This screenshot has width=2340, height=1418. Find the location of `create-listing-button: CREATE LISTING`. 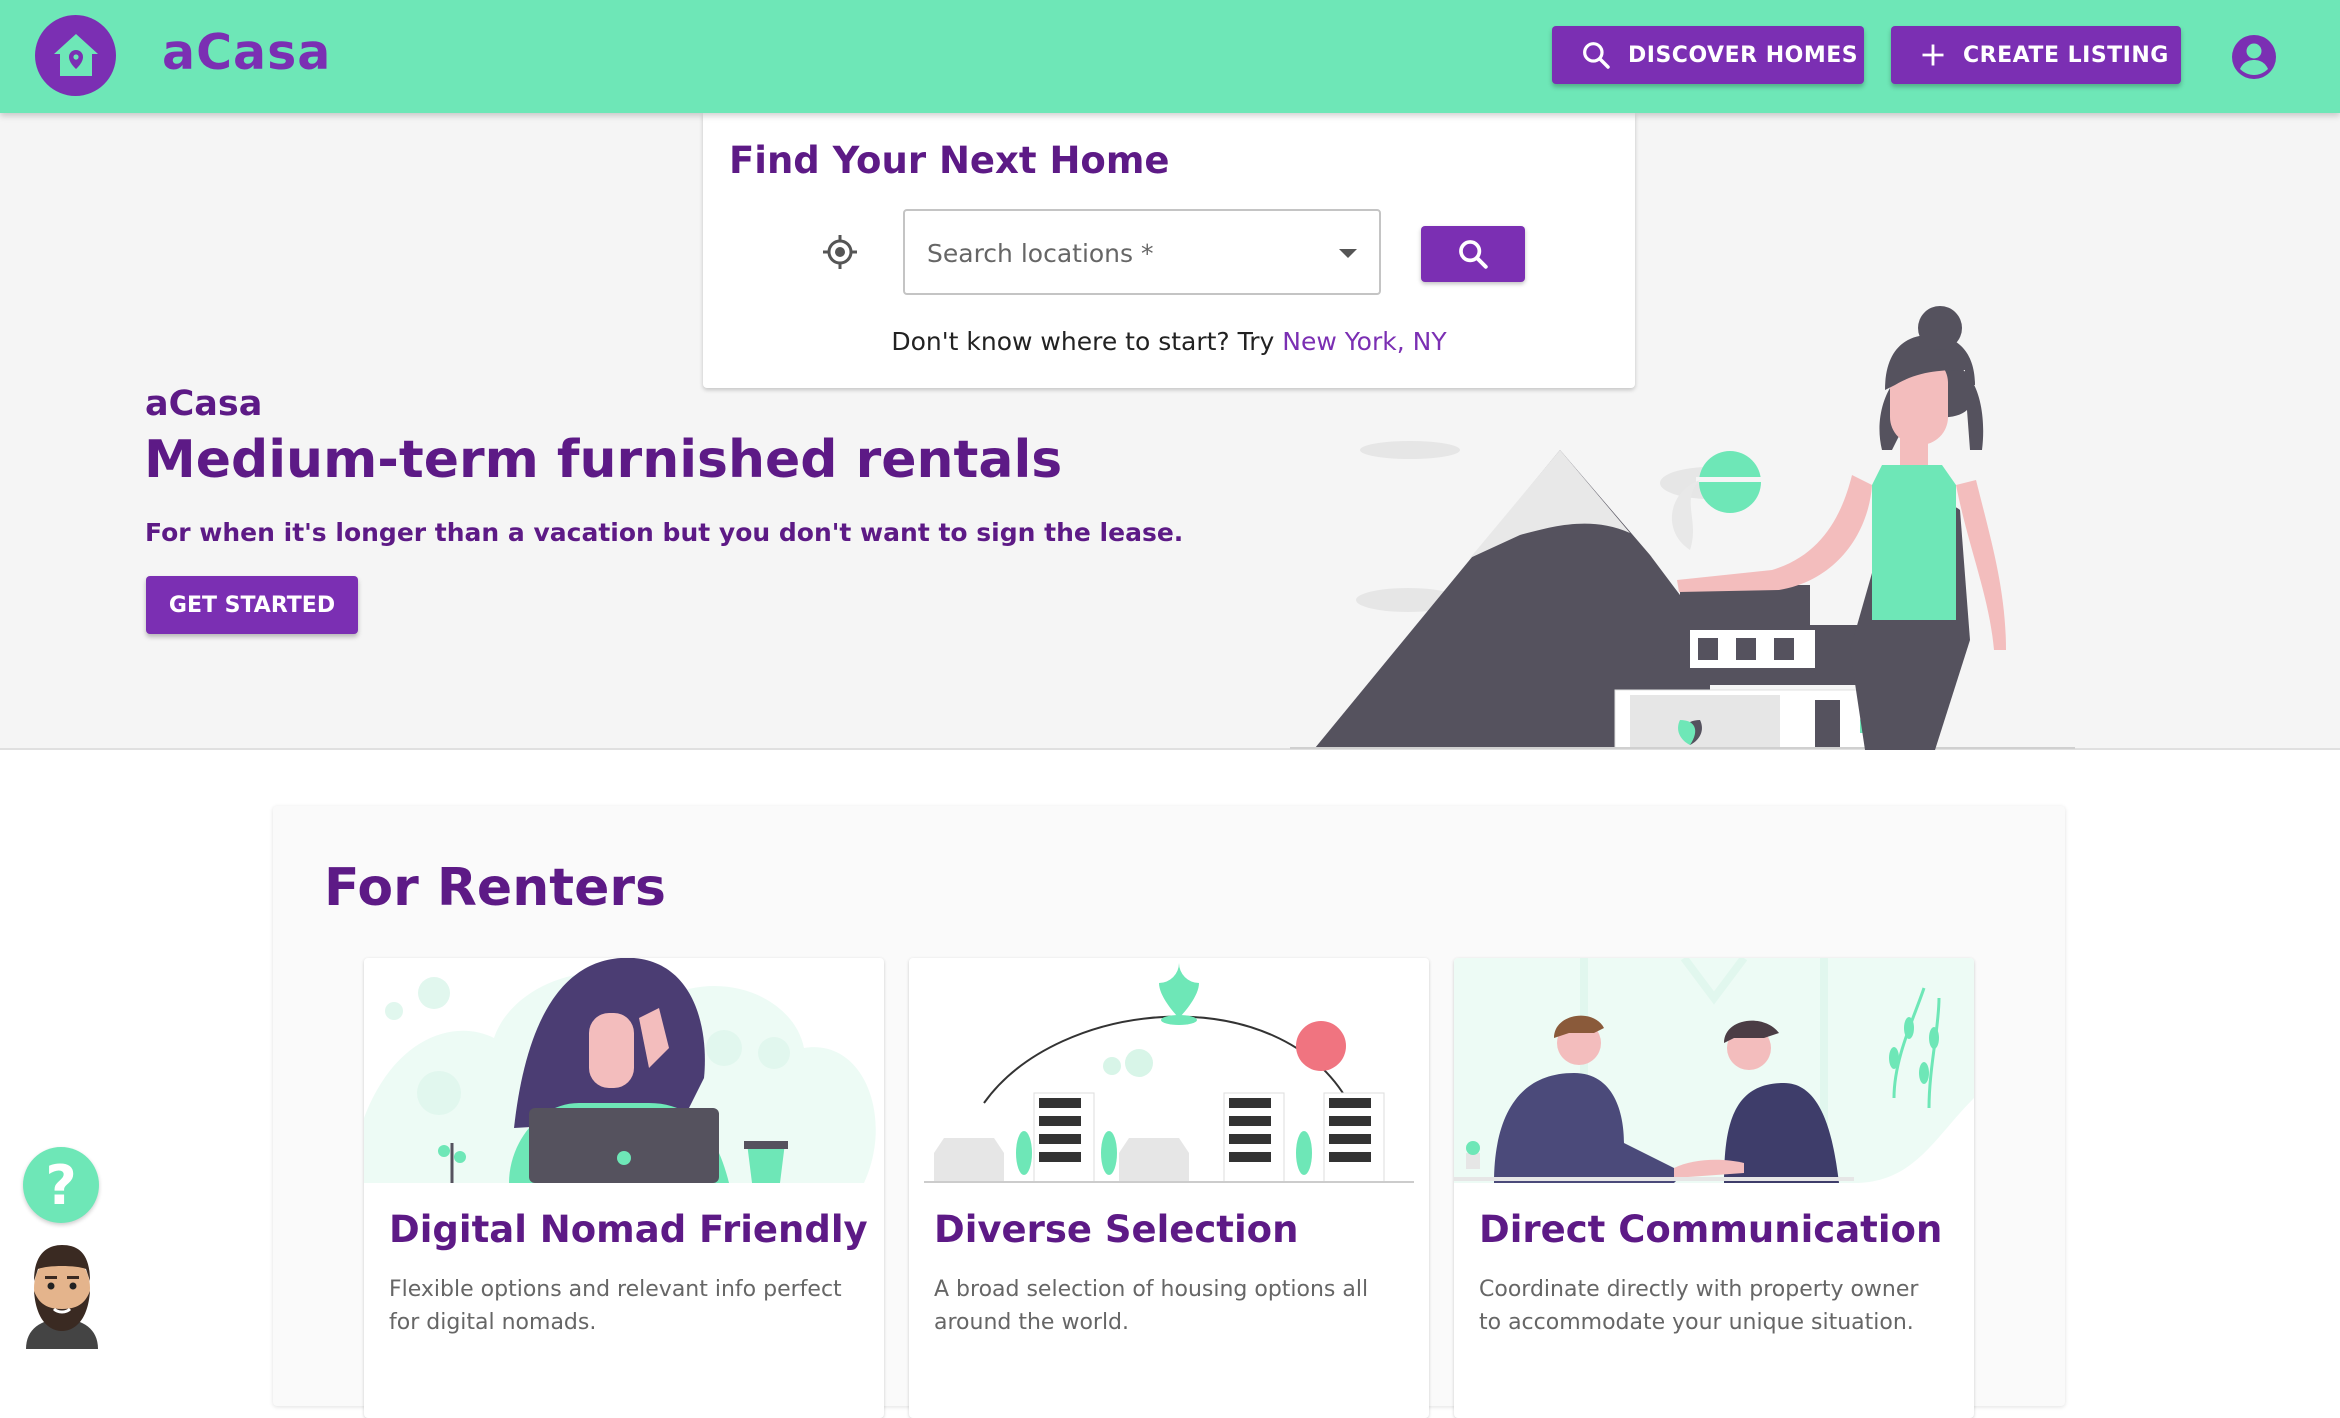

create-listing-button: CREATE LISTING is located at coordinates (2036, 55).